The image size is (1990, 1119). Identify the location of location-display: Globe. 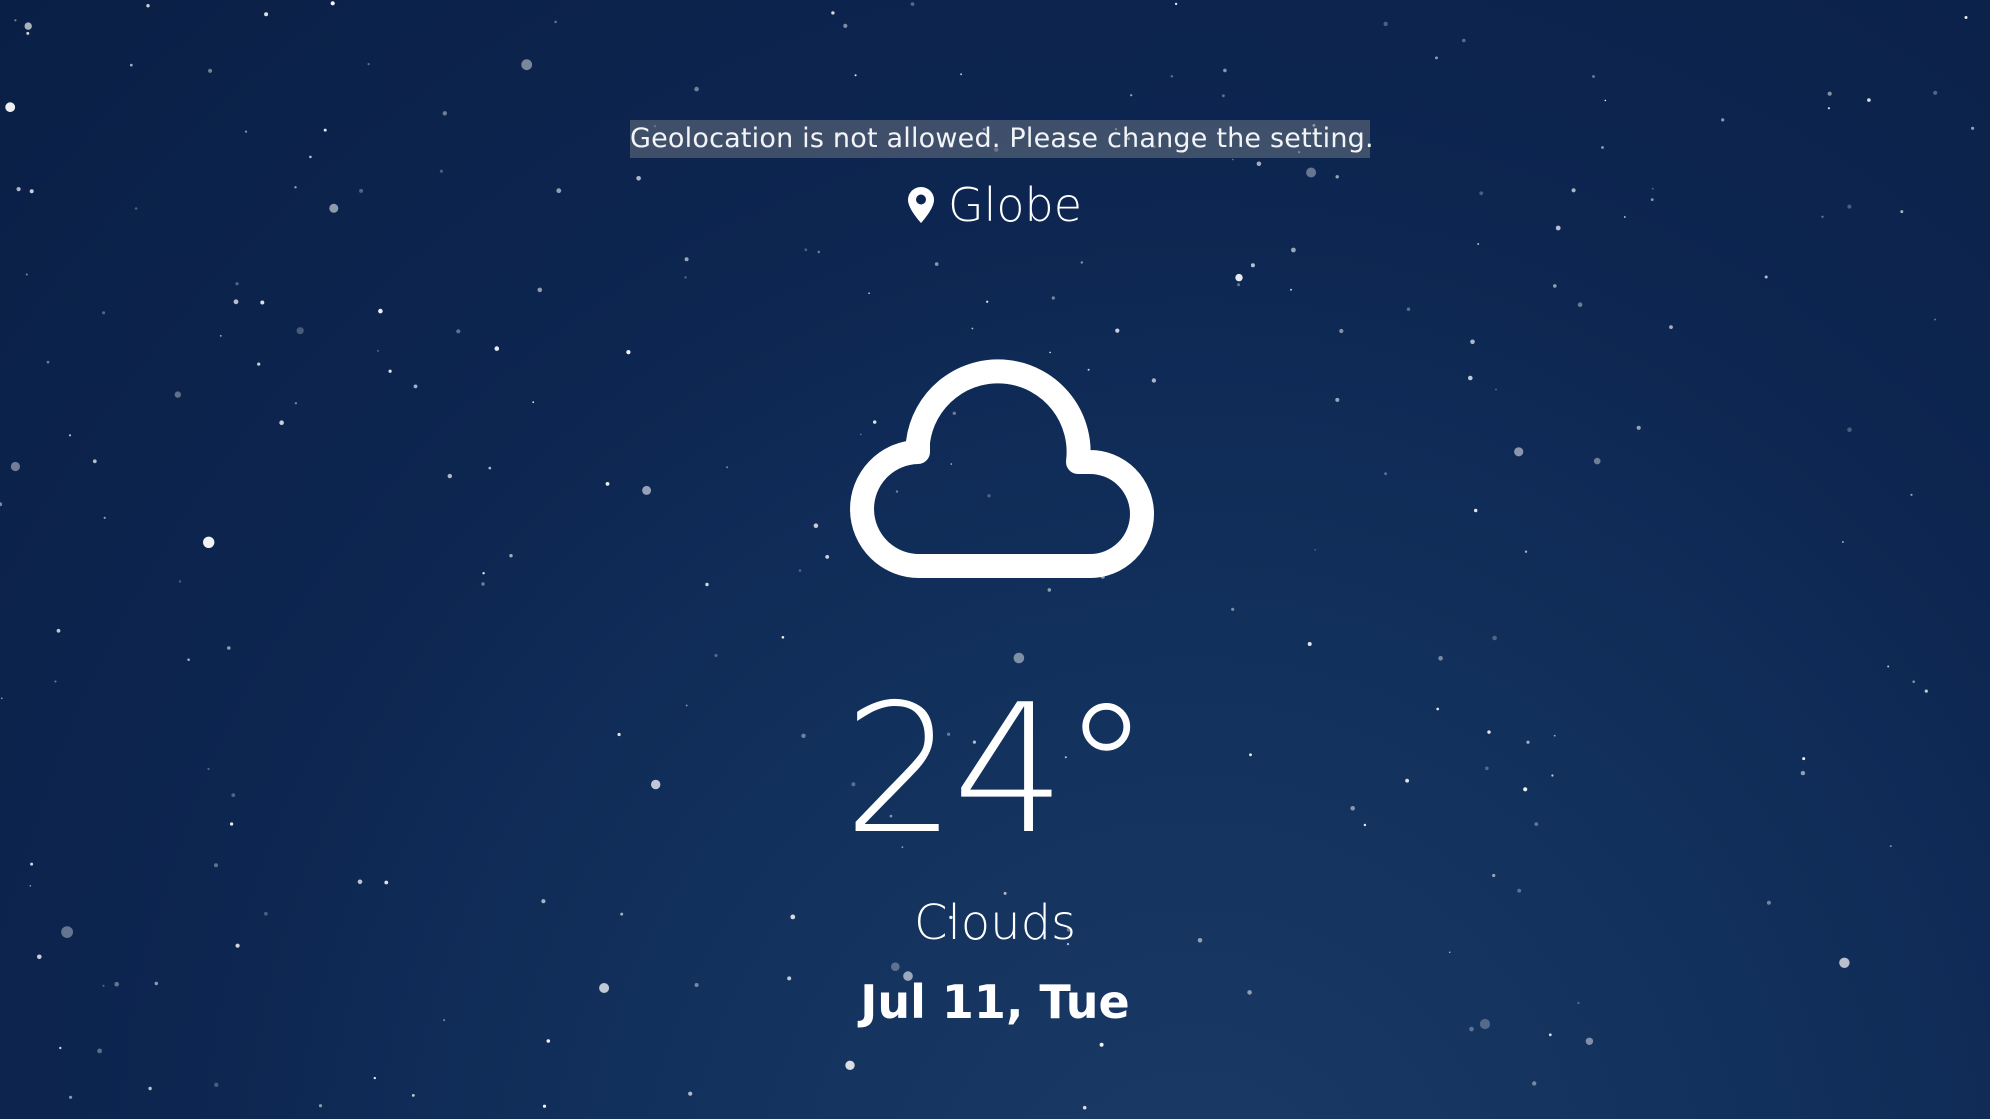
(995, 205).